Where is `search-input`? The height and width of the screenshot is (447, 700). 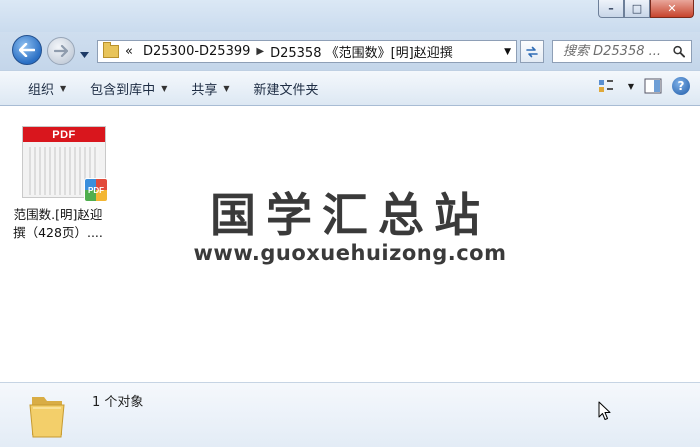
search-input is located at coordinates (617, 51).